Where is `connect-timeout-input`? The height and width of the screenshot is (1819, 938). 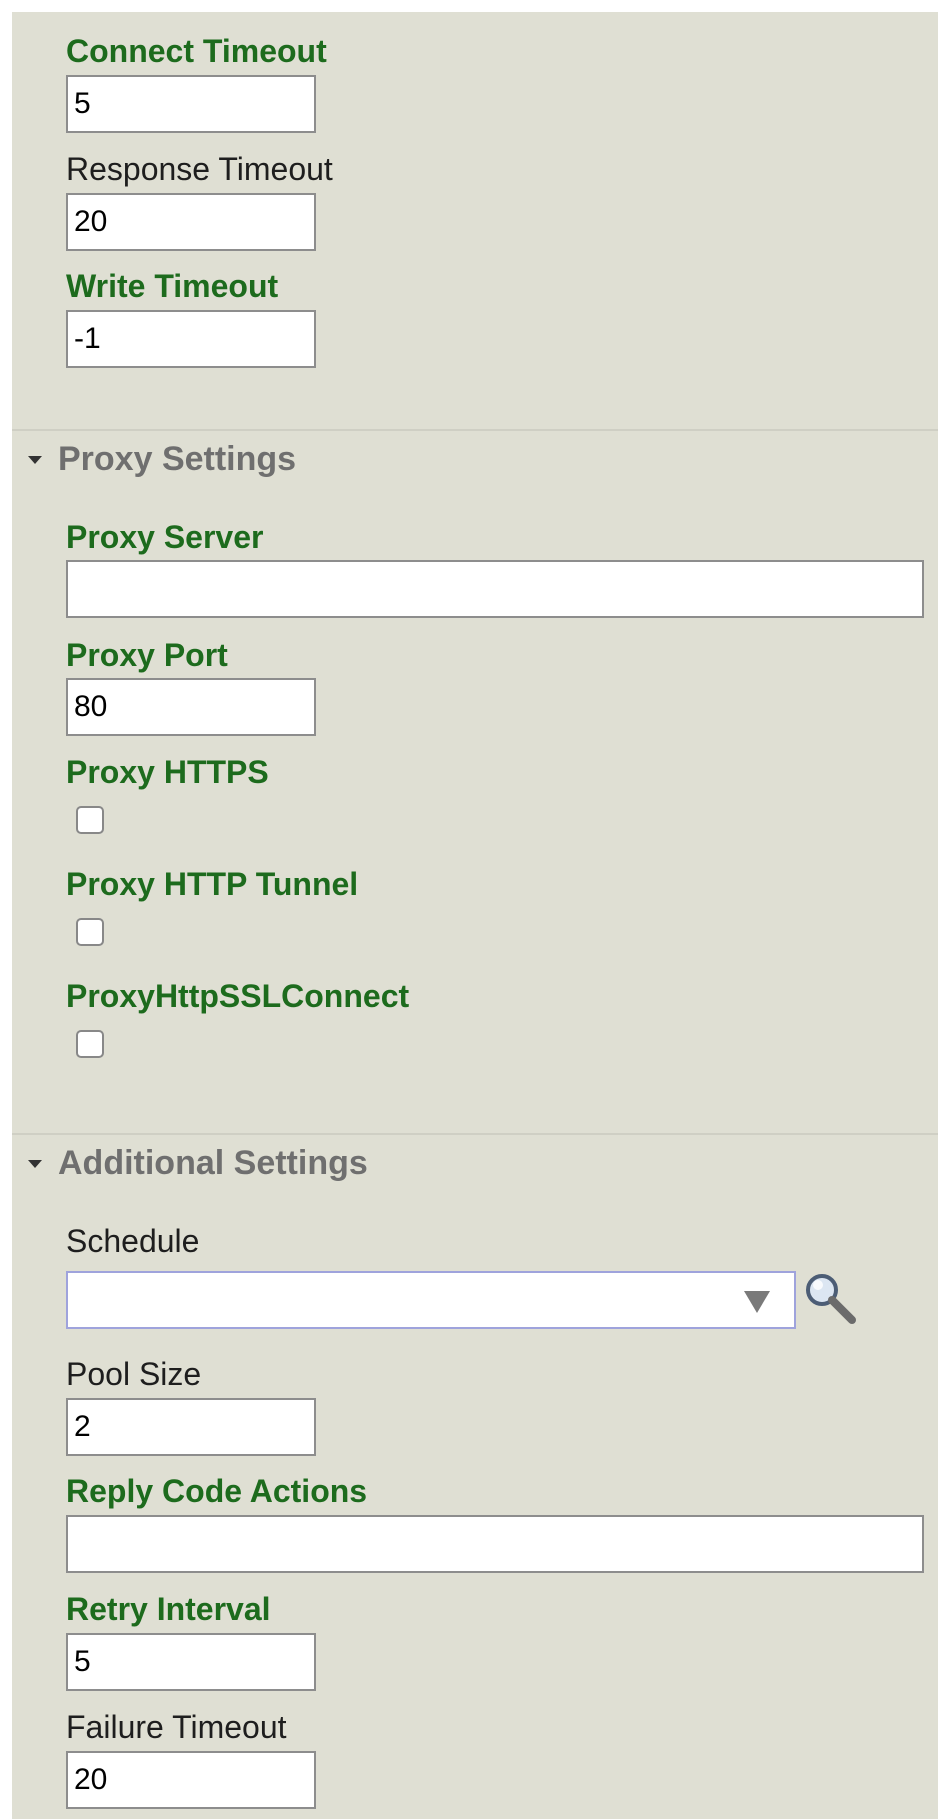
connect-timeout-input is located at coordinates (191, 104).